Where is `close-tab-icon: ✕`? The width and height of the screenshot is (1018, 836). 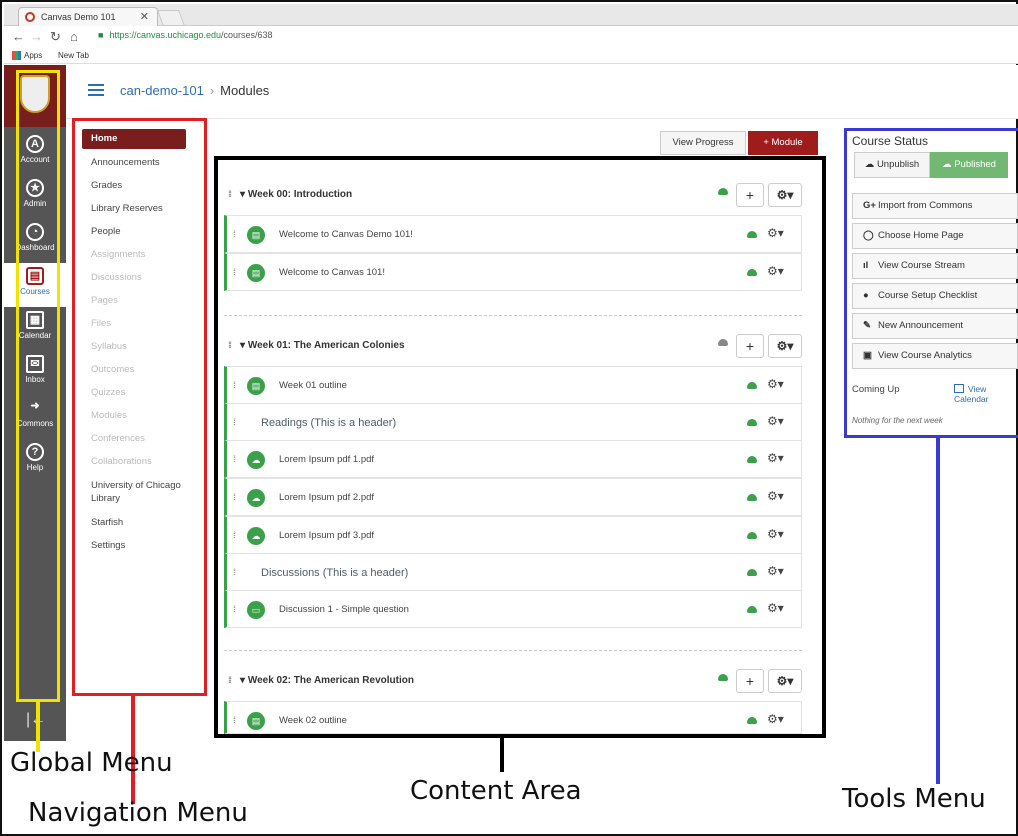 close-tab-icon: ✕ is located at coordinates (144, 16).